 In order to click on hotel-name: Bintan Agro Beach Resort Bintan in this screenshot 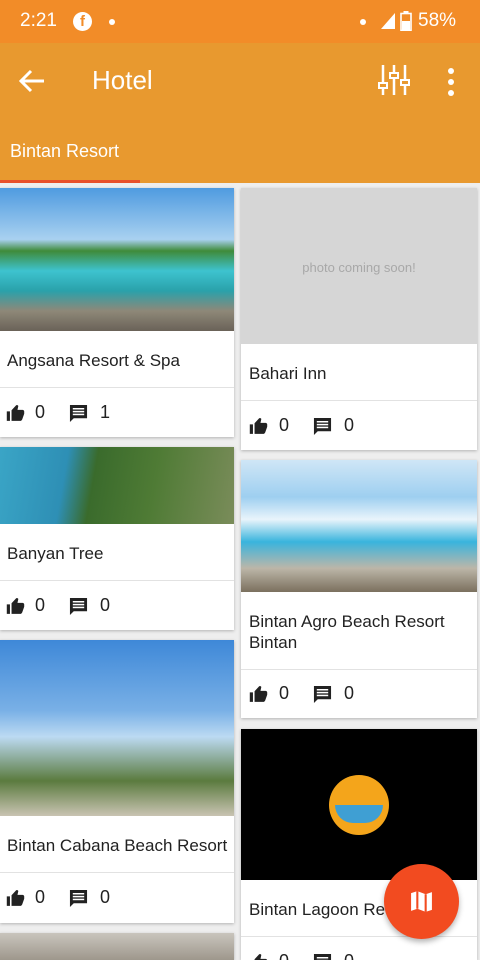, I will do `click(347, 632)`.